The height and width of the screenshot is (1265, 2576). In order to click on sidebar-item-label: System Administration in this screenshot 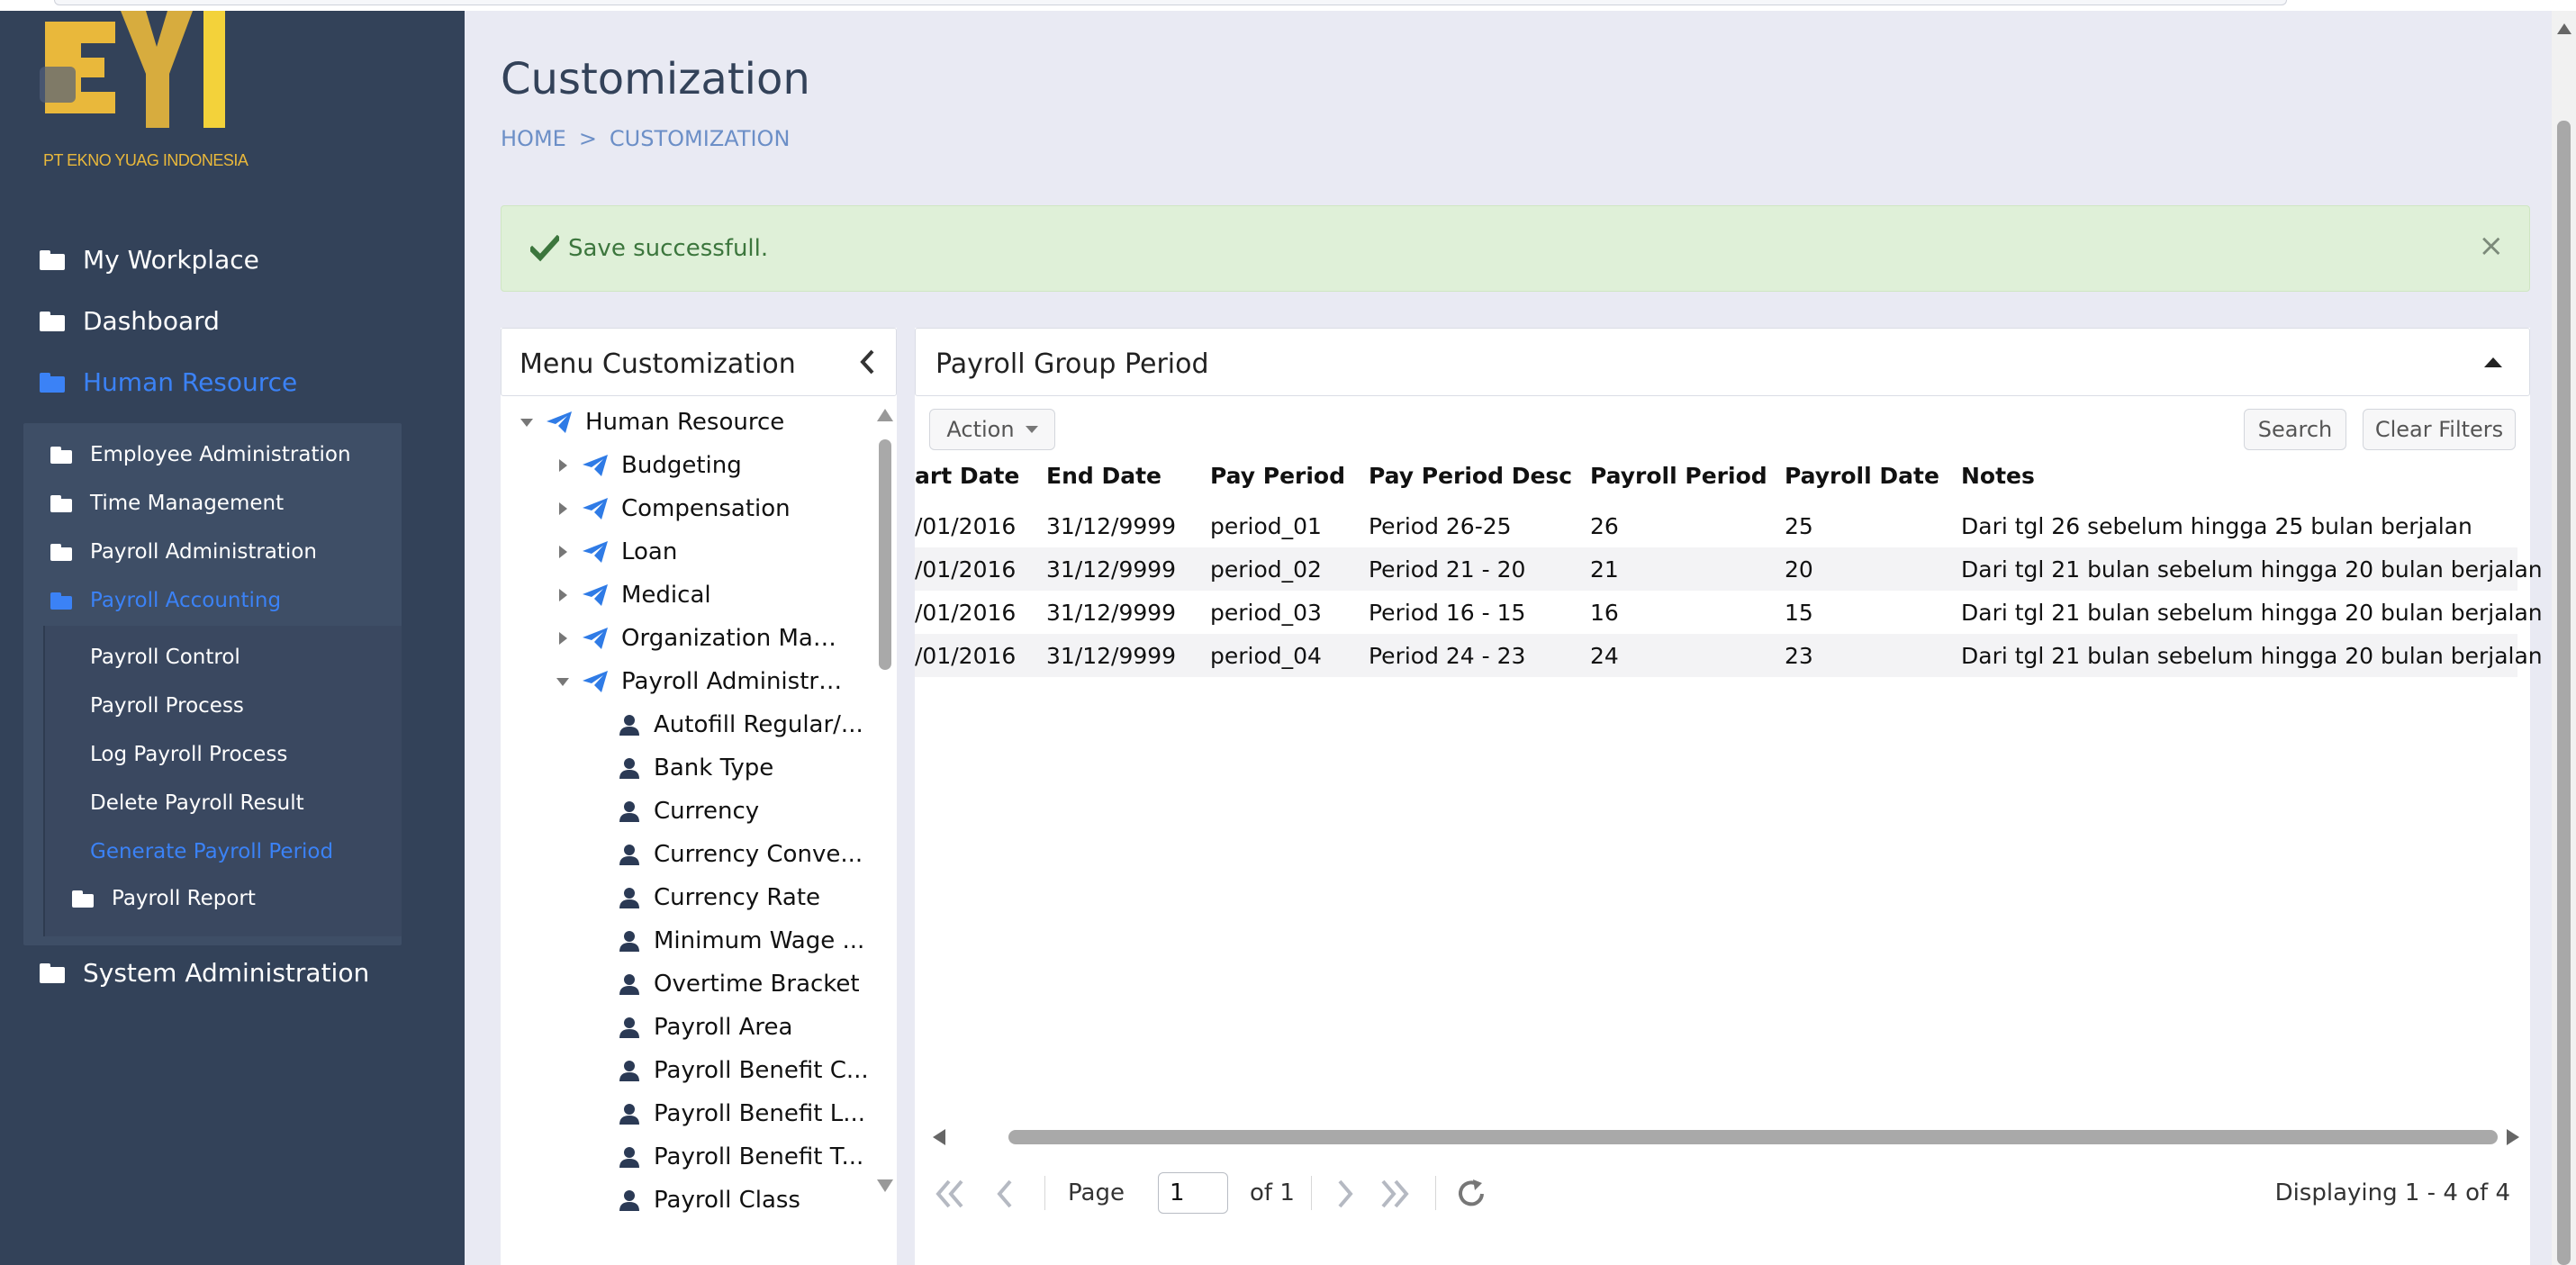, I will do `click(226, 973)`.